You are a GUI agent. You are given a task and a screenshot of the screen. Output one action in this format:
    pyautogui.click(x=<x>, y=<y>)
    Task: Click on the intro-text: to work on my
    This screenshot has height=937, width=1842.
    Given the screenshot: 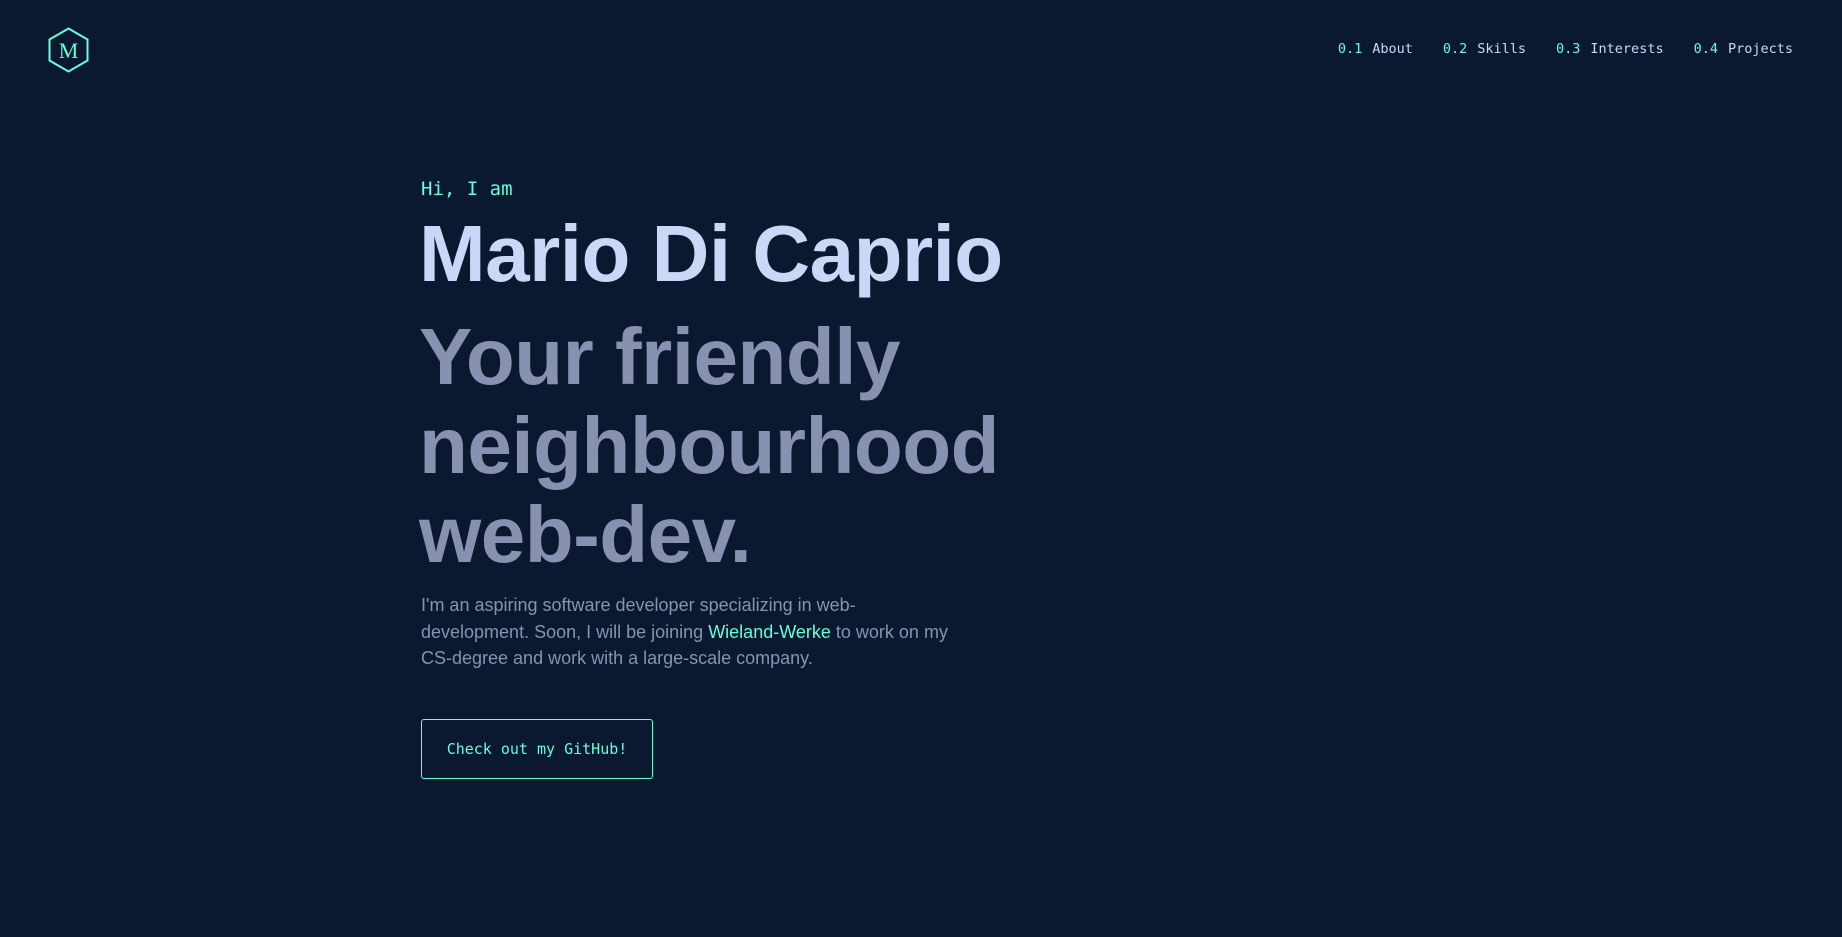 What is the action you would take?
    pyautogui.click(x=889, y=631)
    